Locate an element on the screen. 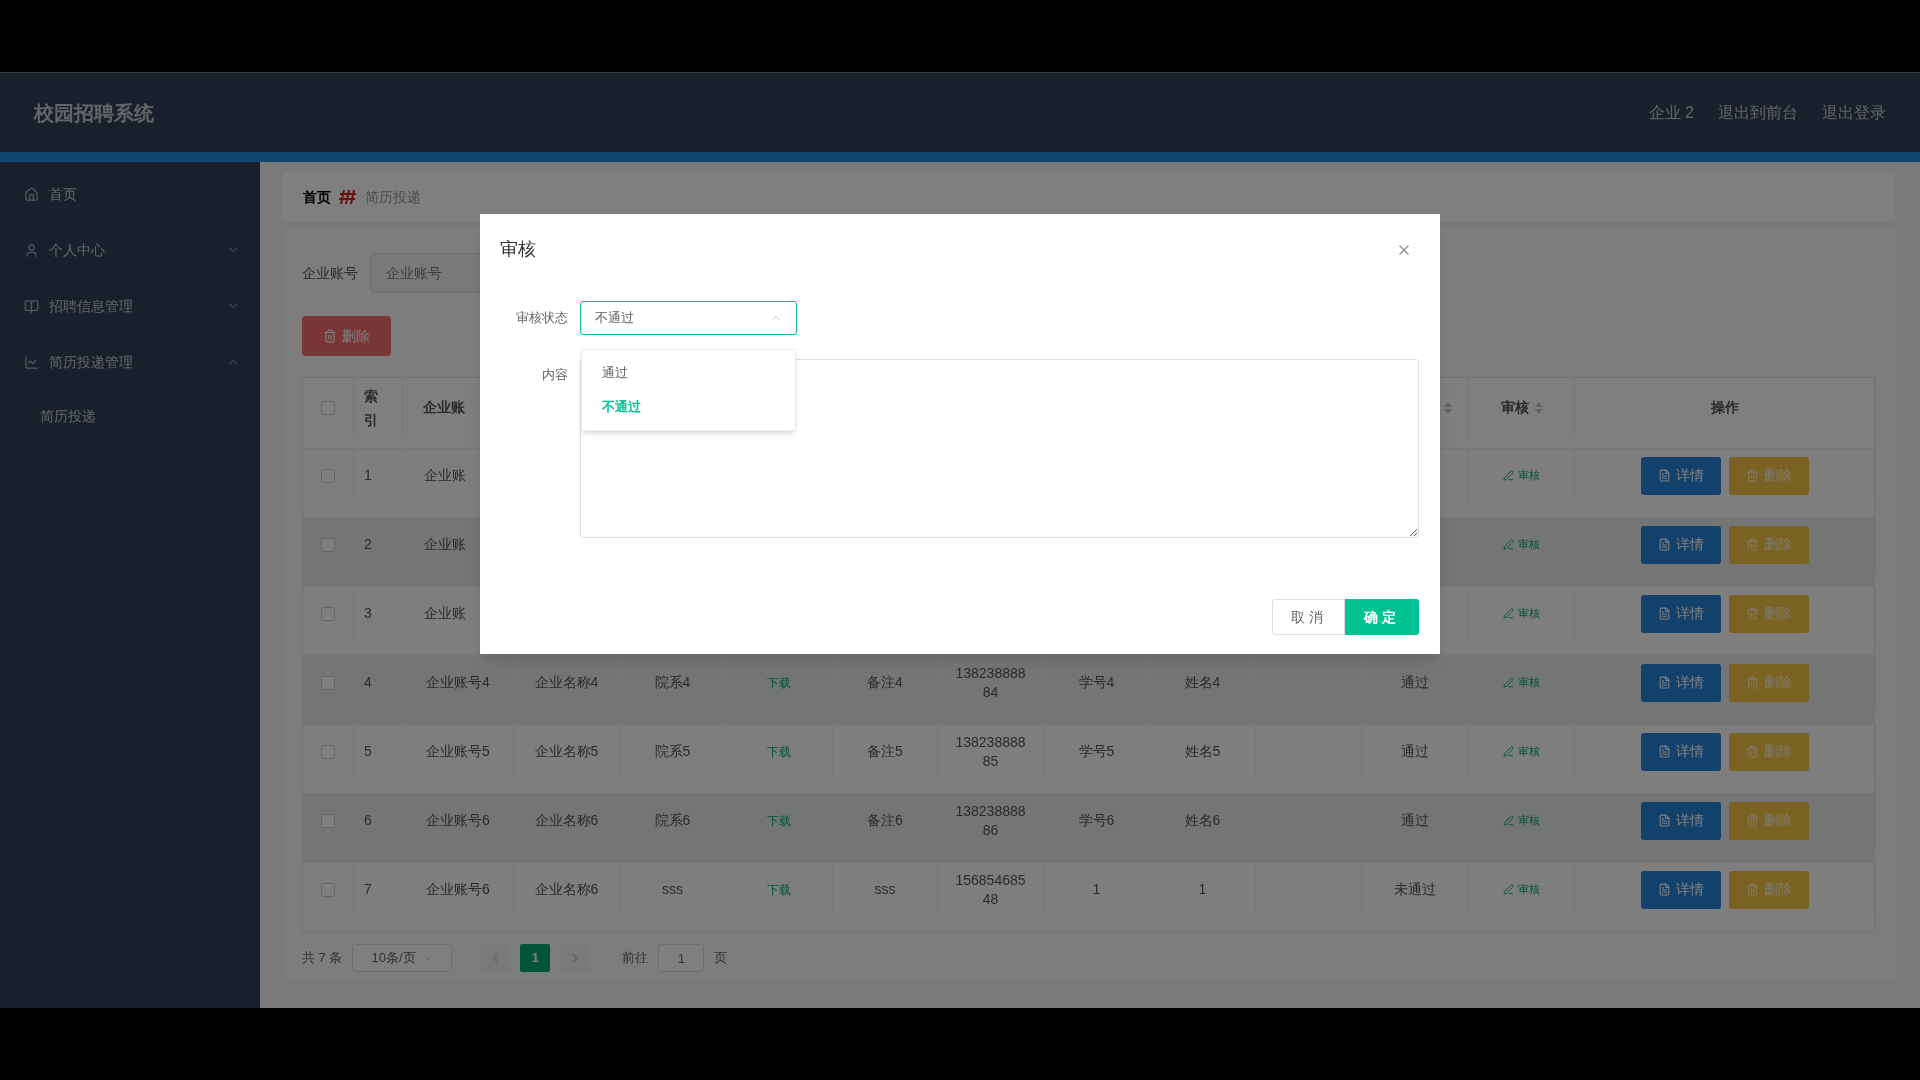  table-cell-text: 2 is located at coordinates (368, 544).